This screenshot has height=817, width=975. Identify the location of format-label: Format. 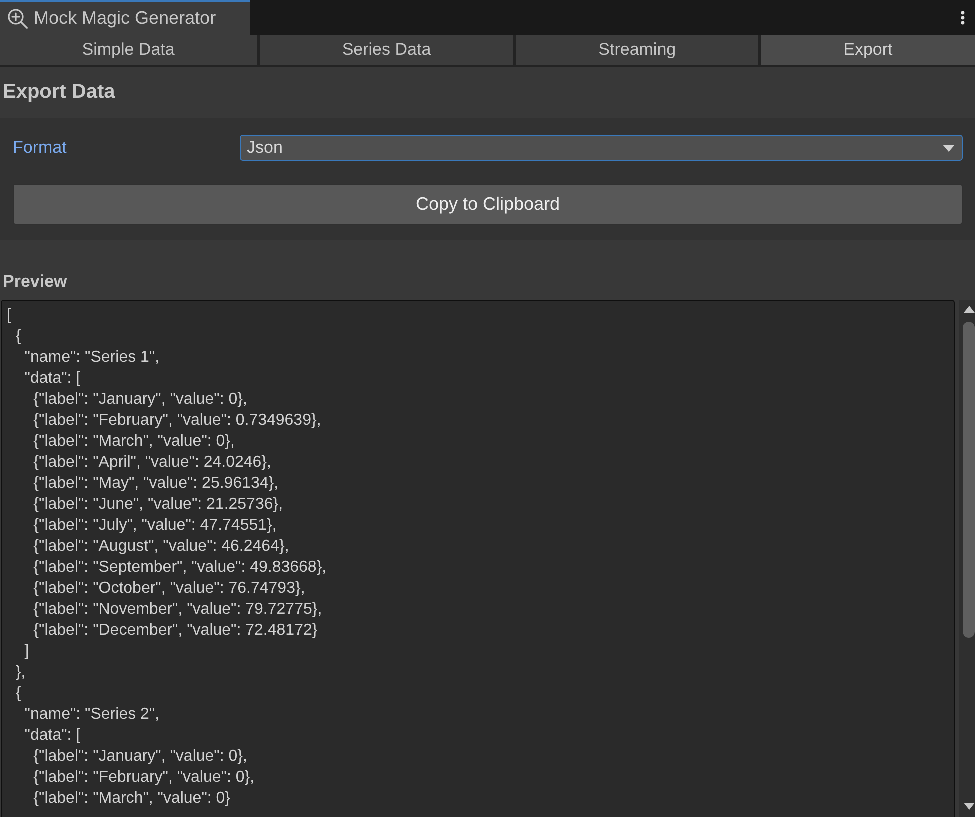
(40, 148).